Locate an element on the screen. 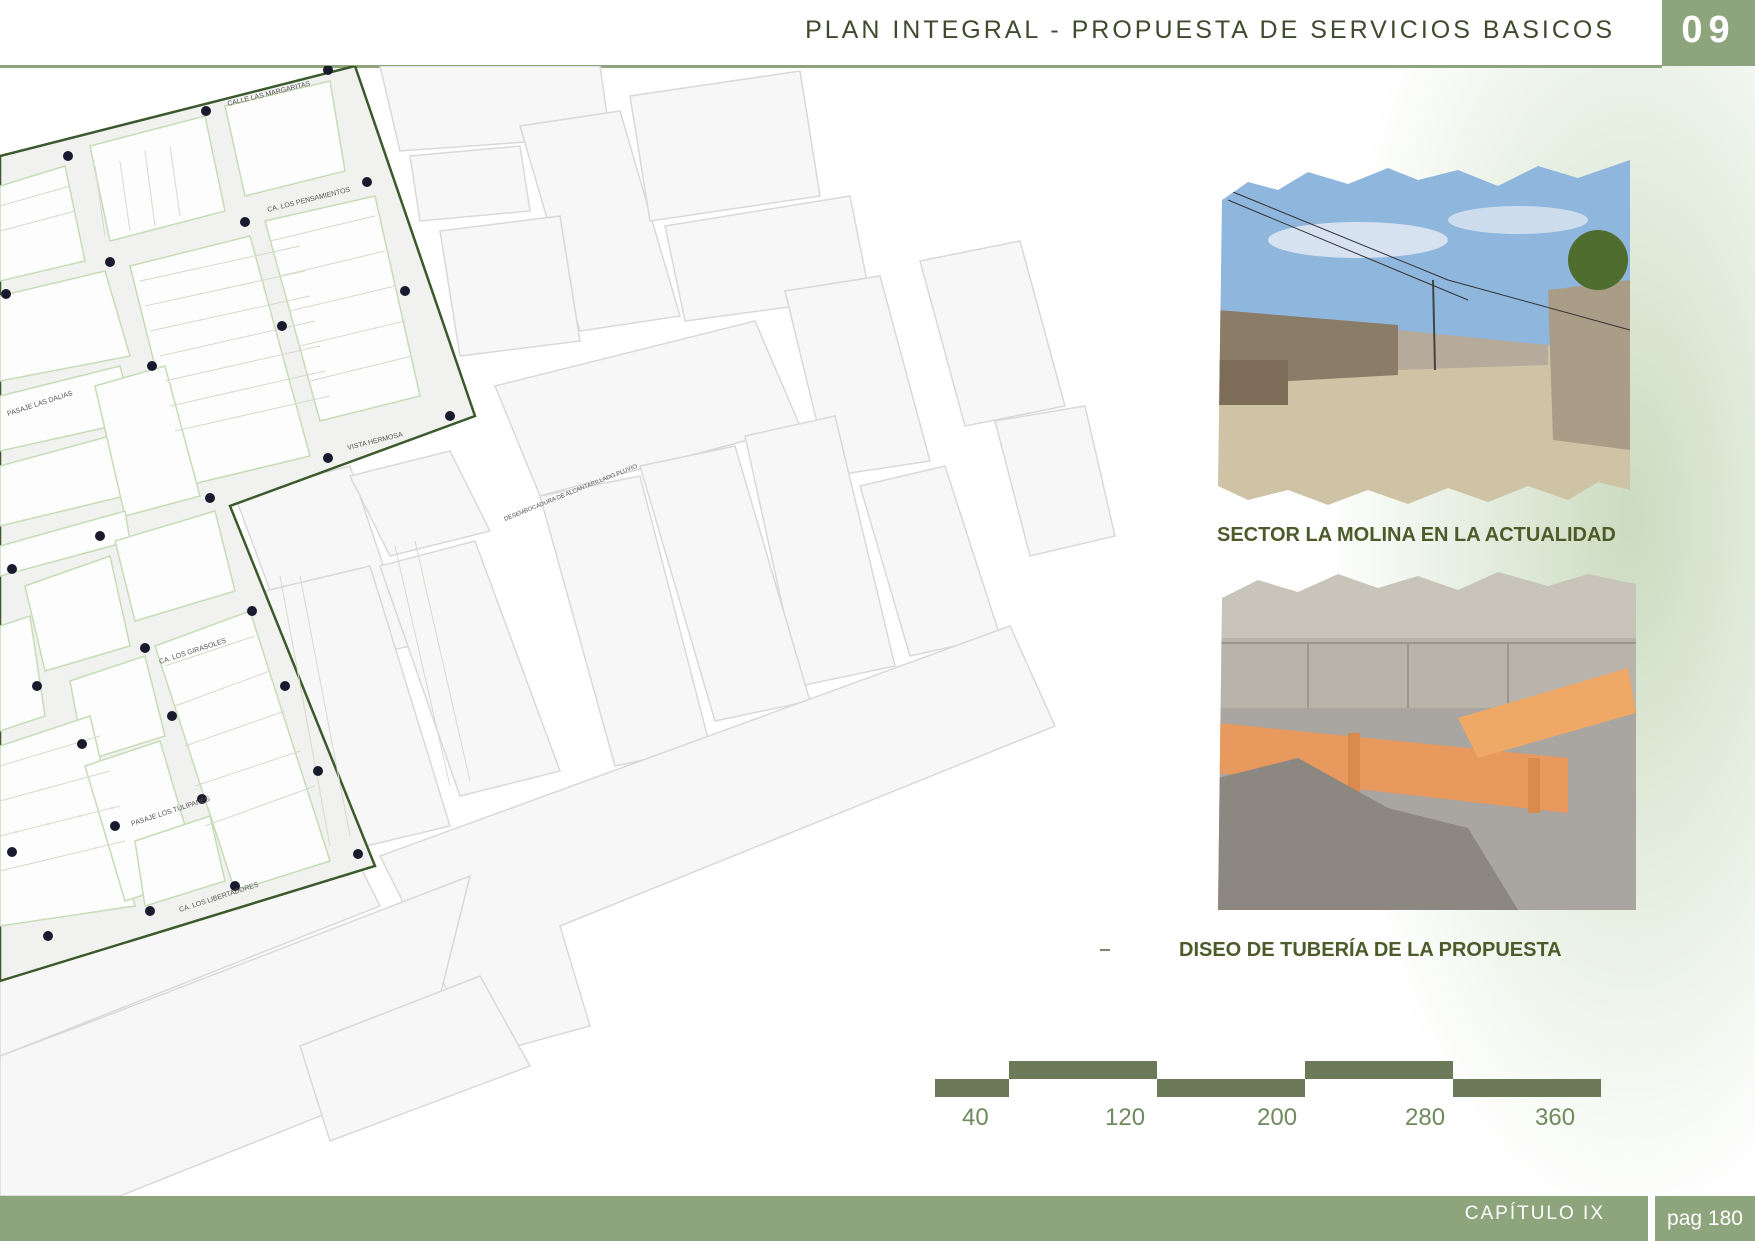 Image resolution: width=1755 pixels, height=1241 pixels. scale-label: 280 is located at coordinates (1425, 1117).